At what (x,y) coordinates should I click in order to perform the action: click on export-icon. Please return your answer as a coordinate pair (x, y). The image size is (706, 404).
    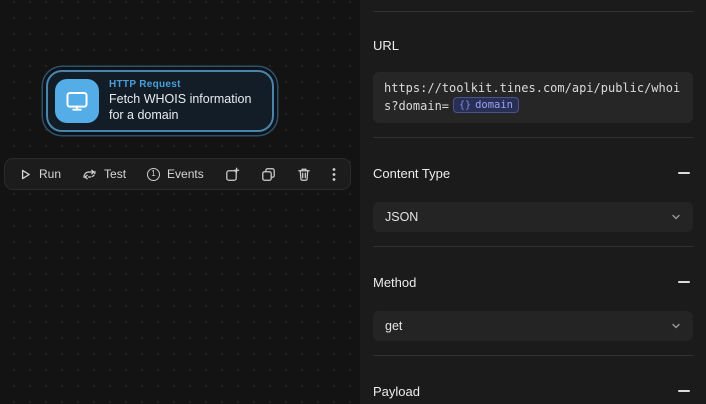
    Looking at the image, I should click on (232, 174).